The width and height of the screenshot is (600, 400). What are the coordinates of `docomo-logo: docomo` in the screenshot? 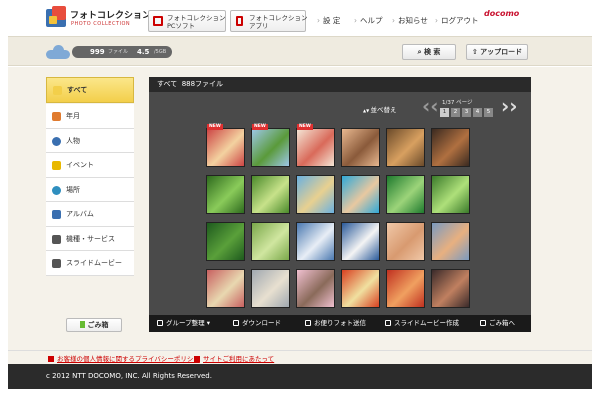 It's located at (502, 13).